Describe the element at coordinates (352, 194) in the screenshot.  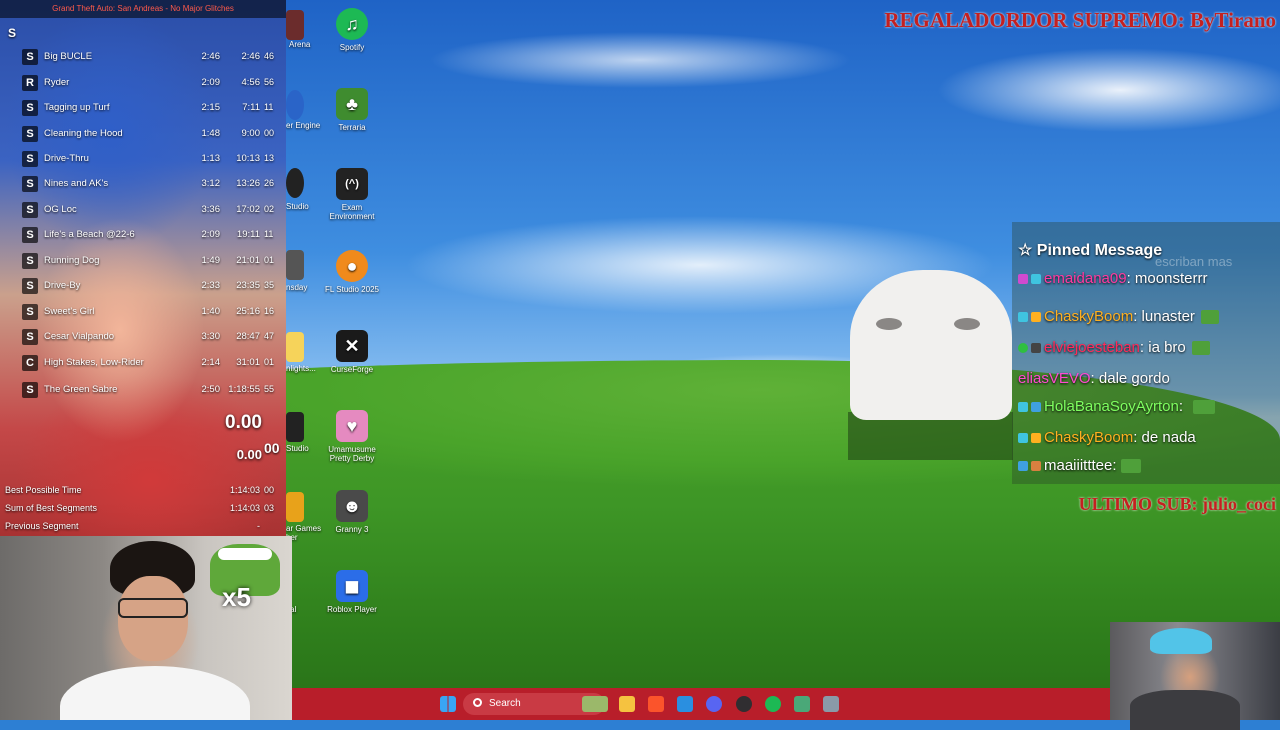
I see `desktop-icon-exam-environment: (^) Exam Environment` at that location.